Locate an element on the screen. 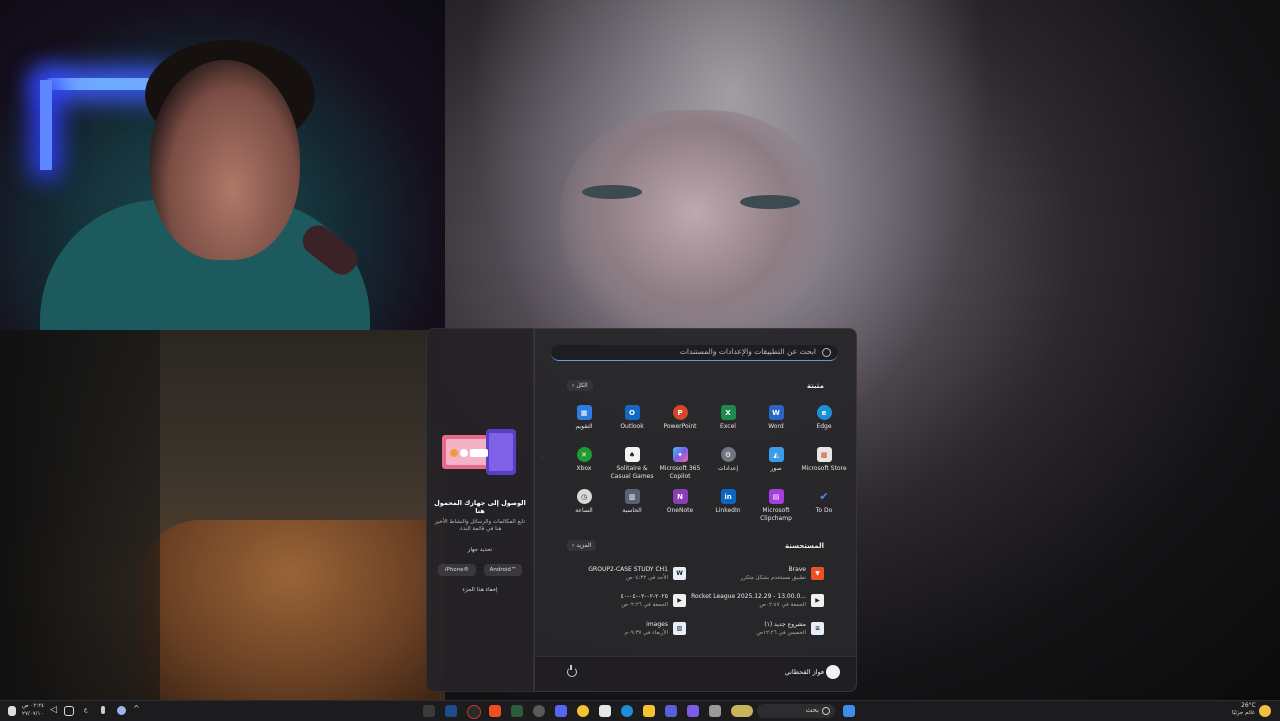 Image resolution: width=1280 pixels, height=721 pixels. weather-desc: غائم جزئيًا is located at coordinates (1243, 713).